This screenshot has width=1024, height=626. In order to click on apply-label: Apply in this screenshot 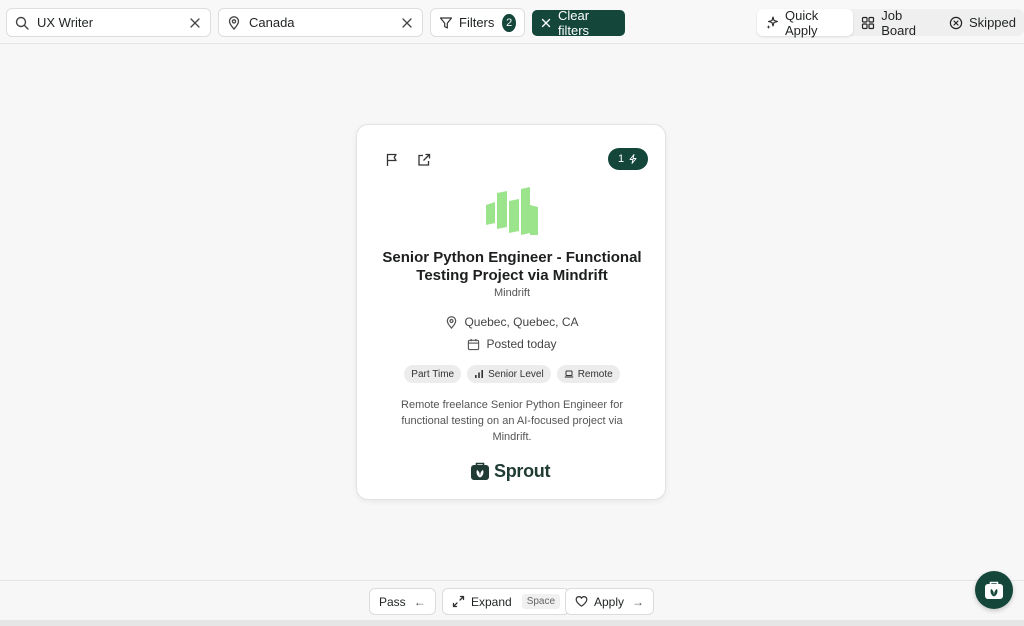, I will do `click(609, 601)`.